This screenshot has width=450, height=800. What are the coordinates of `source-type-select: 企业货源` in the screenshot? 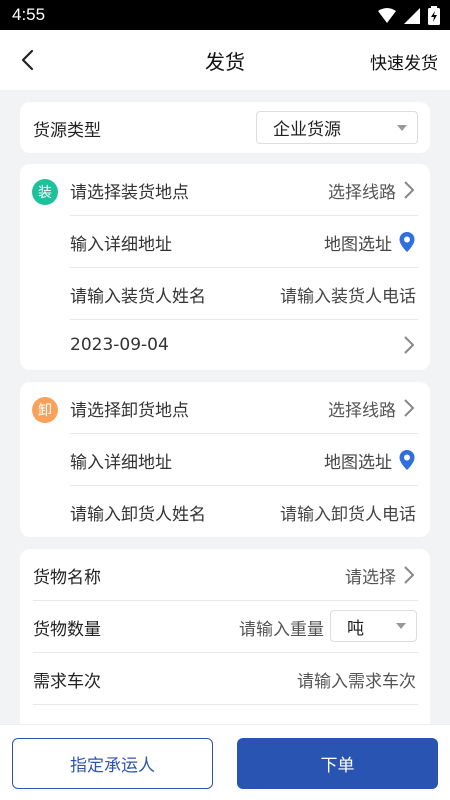 It's located at (337, 127).